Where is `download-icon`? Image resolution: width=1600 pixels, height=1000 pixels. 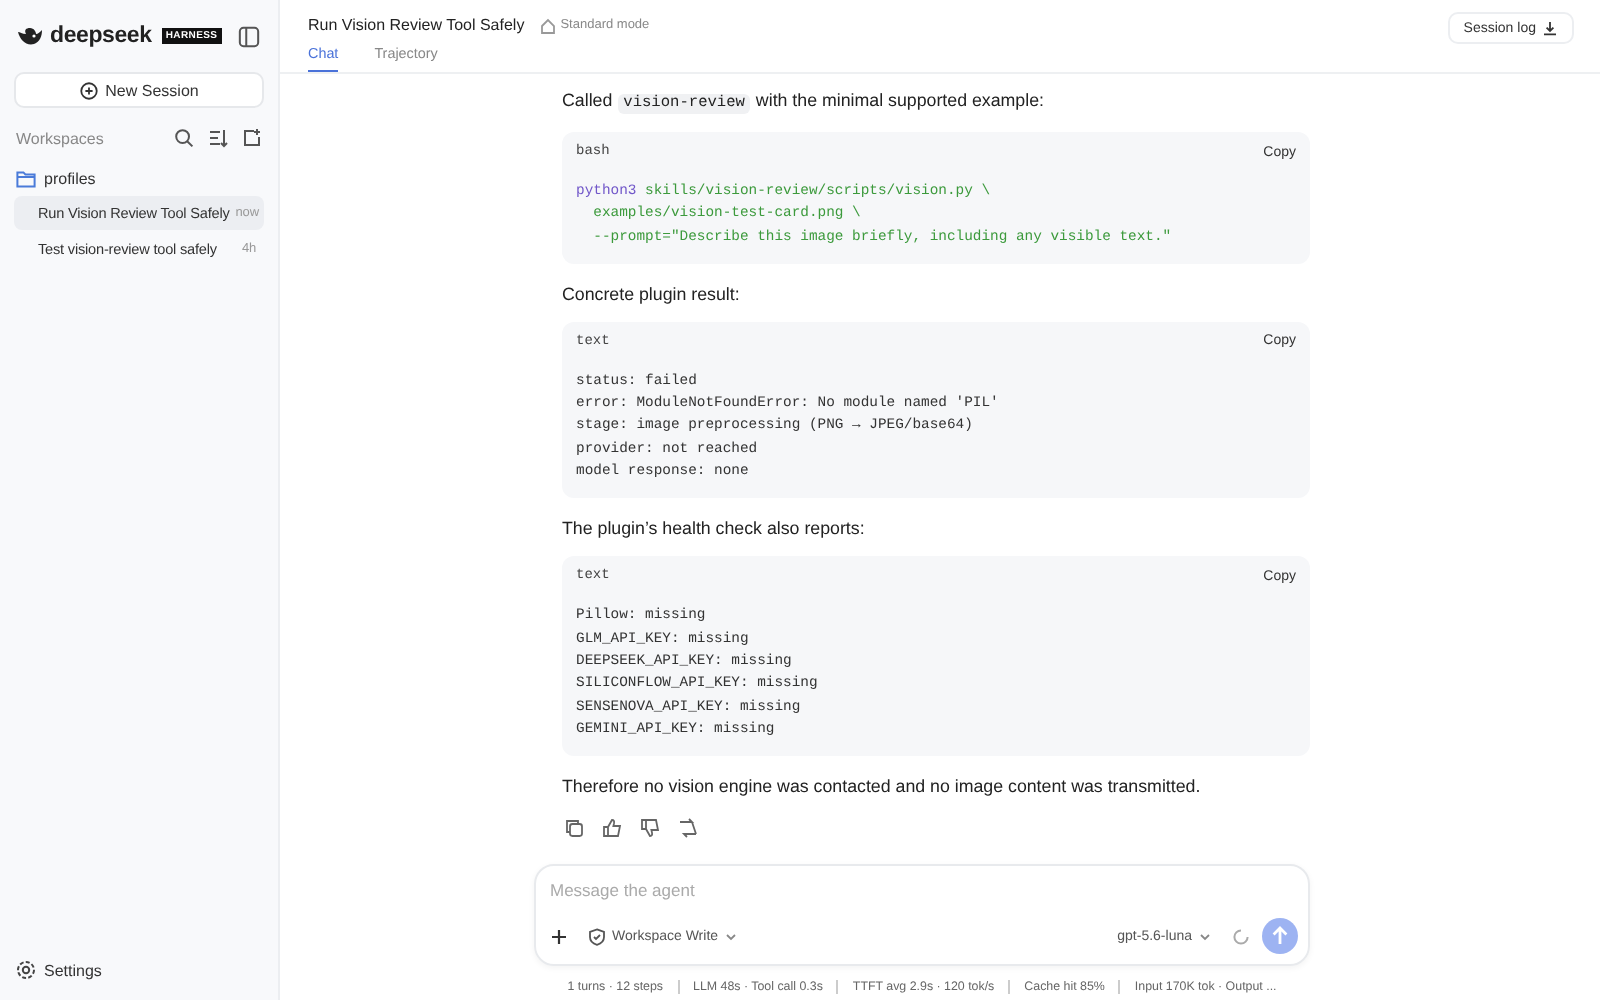
download-icon is located at coordinates (1550, 28).